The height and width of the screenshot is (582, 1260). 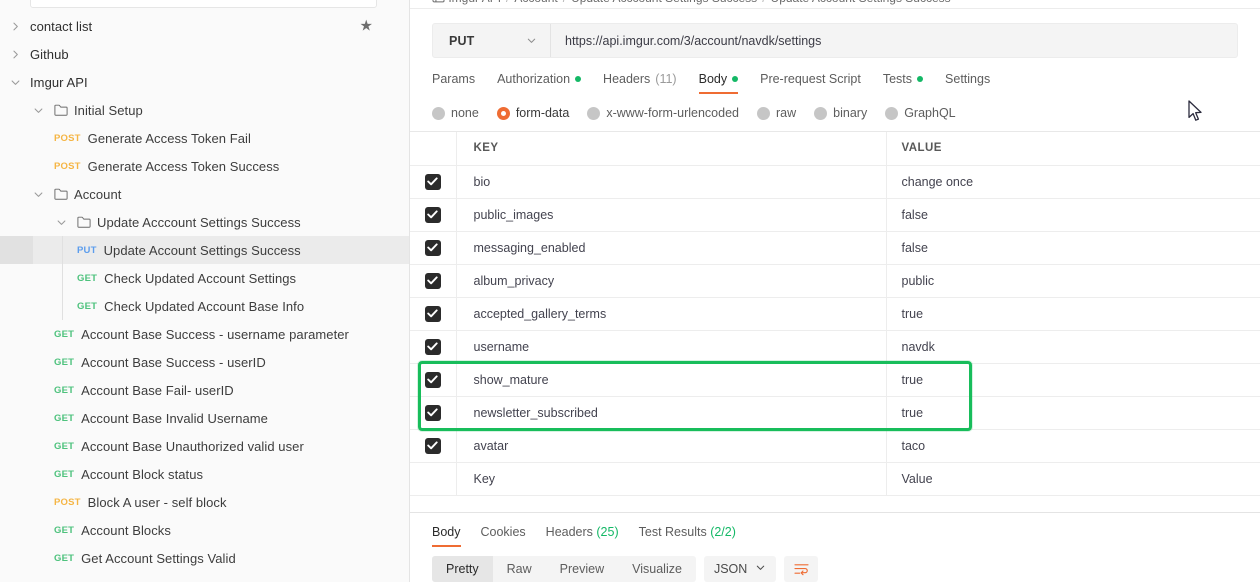 I want to click on breadcrumb-item: Update Acccount Settings Success, so click(x=664, y=2).